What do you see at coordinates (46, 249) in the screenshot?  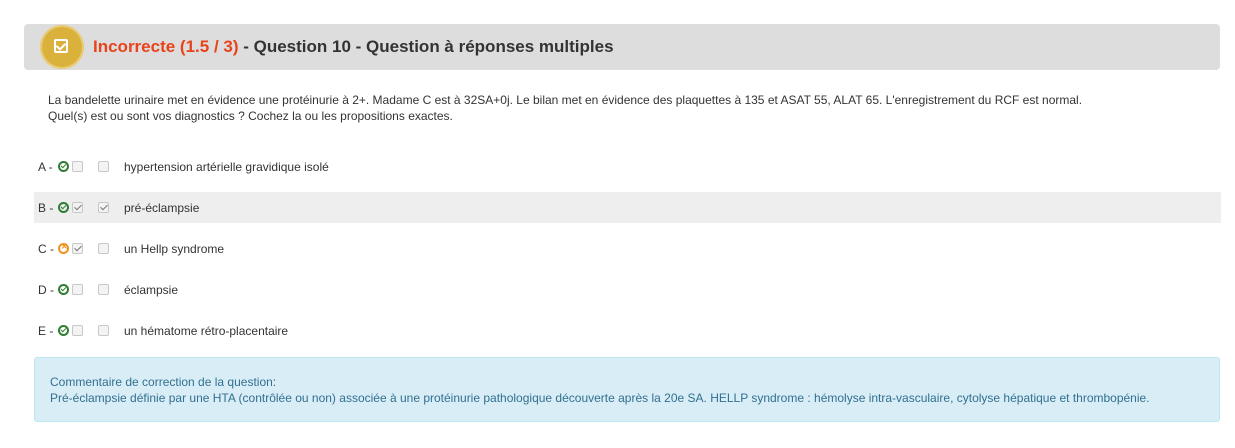 I see `answer-letter: C -` at bounding box center [46, 249].